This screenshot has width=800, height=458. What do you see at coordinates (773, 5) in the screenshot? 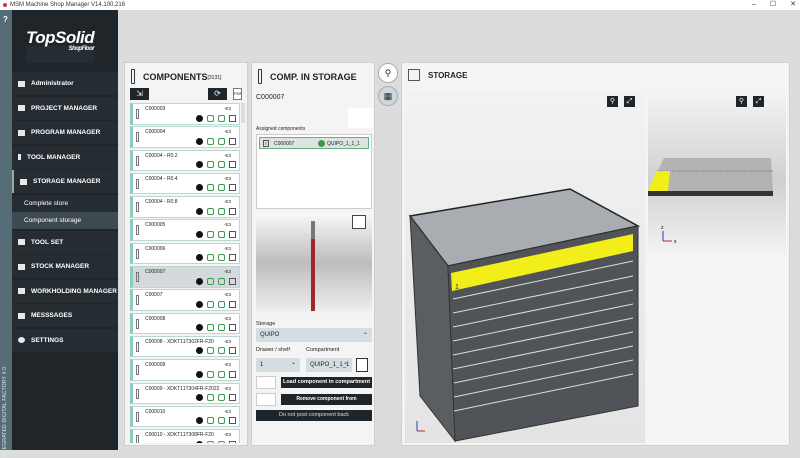
I see `maximize-button: ☐` at bounding box center [773, 5].